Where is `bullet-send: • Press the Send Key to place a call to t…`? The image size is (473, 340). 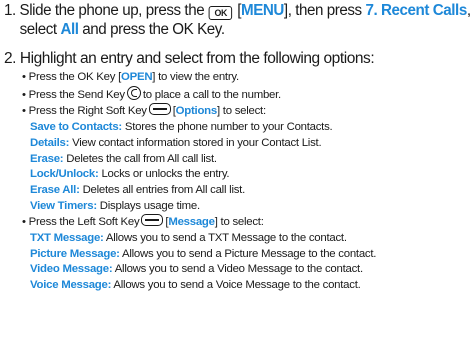 bullet-send: • Press the Send Key to place a call to t… is located at coordinates (199, 94).